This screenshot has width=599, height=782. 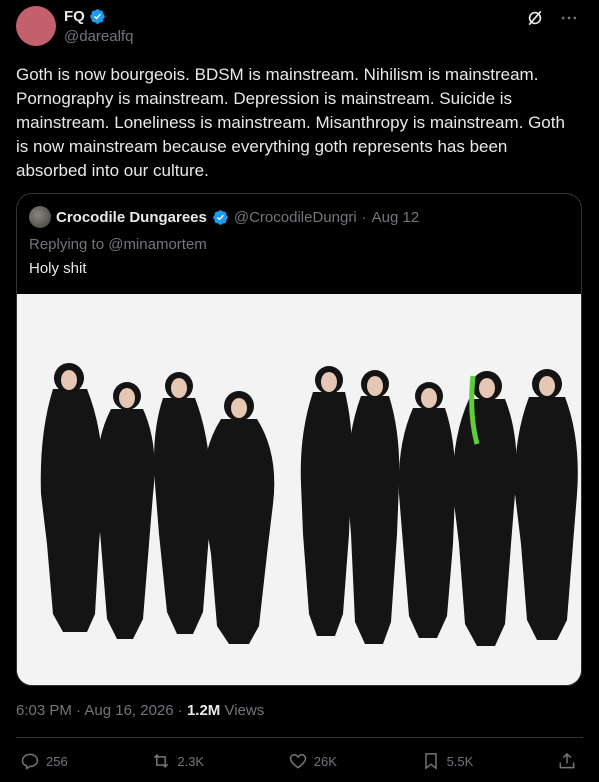 I want to click on like-button: 26K, so click(x=312, y=761).